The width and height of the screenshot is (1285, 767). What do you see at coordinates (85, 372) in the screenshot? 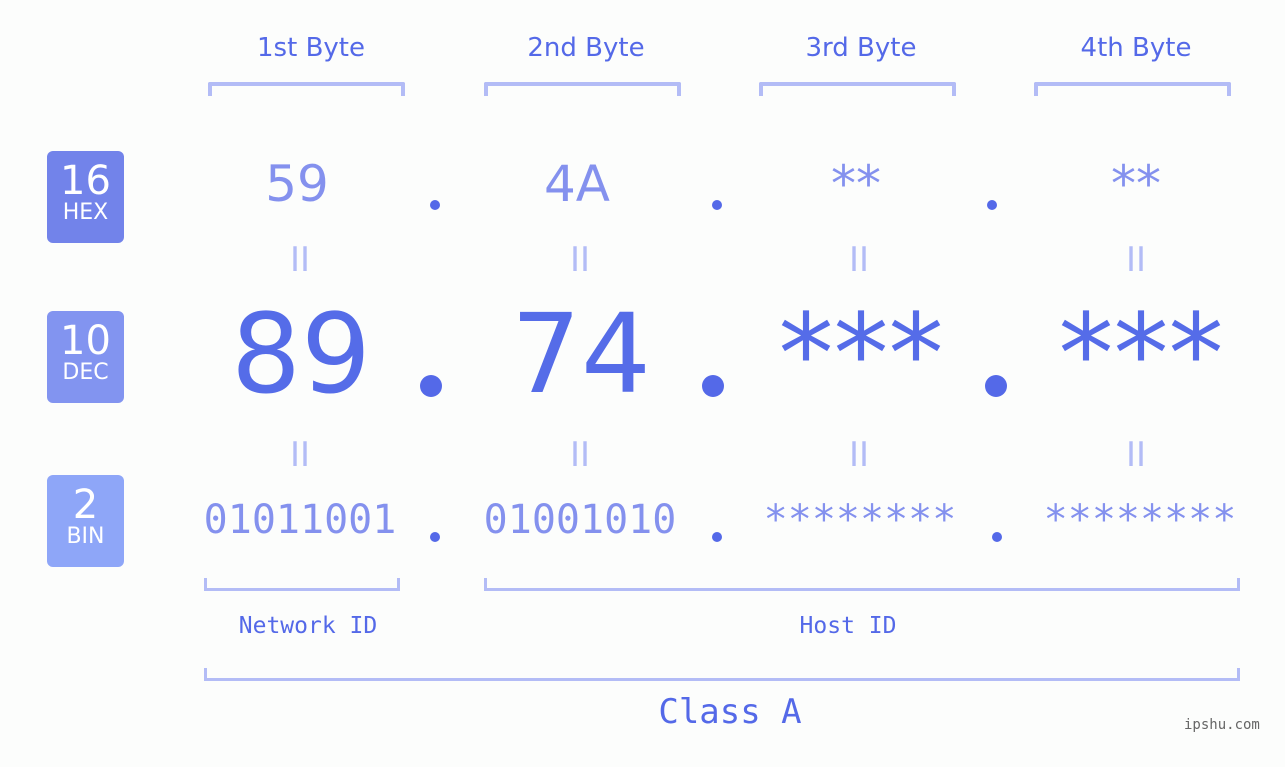
I see `dec-label: DEC` at bounding box center [85, 372].